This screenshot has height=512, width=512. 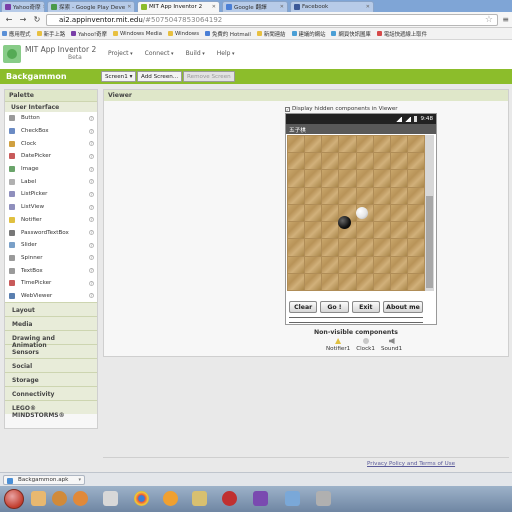 What do you see at coordinates (51, 143) in the screenshot?
I see `palette-item-clock: Clock?` at bounding box center [51, 143].